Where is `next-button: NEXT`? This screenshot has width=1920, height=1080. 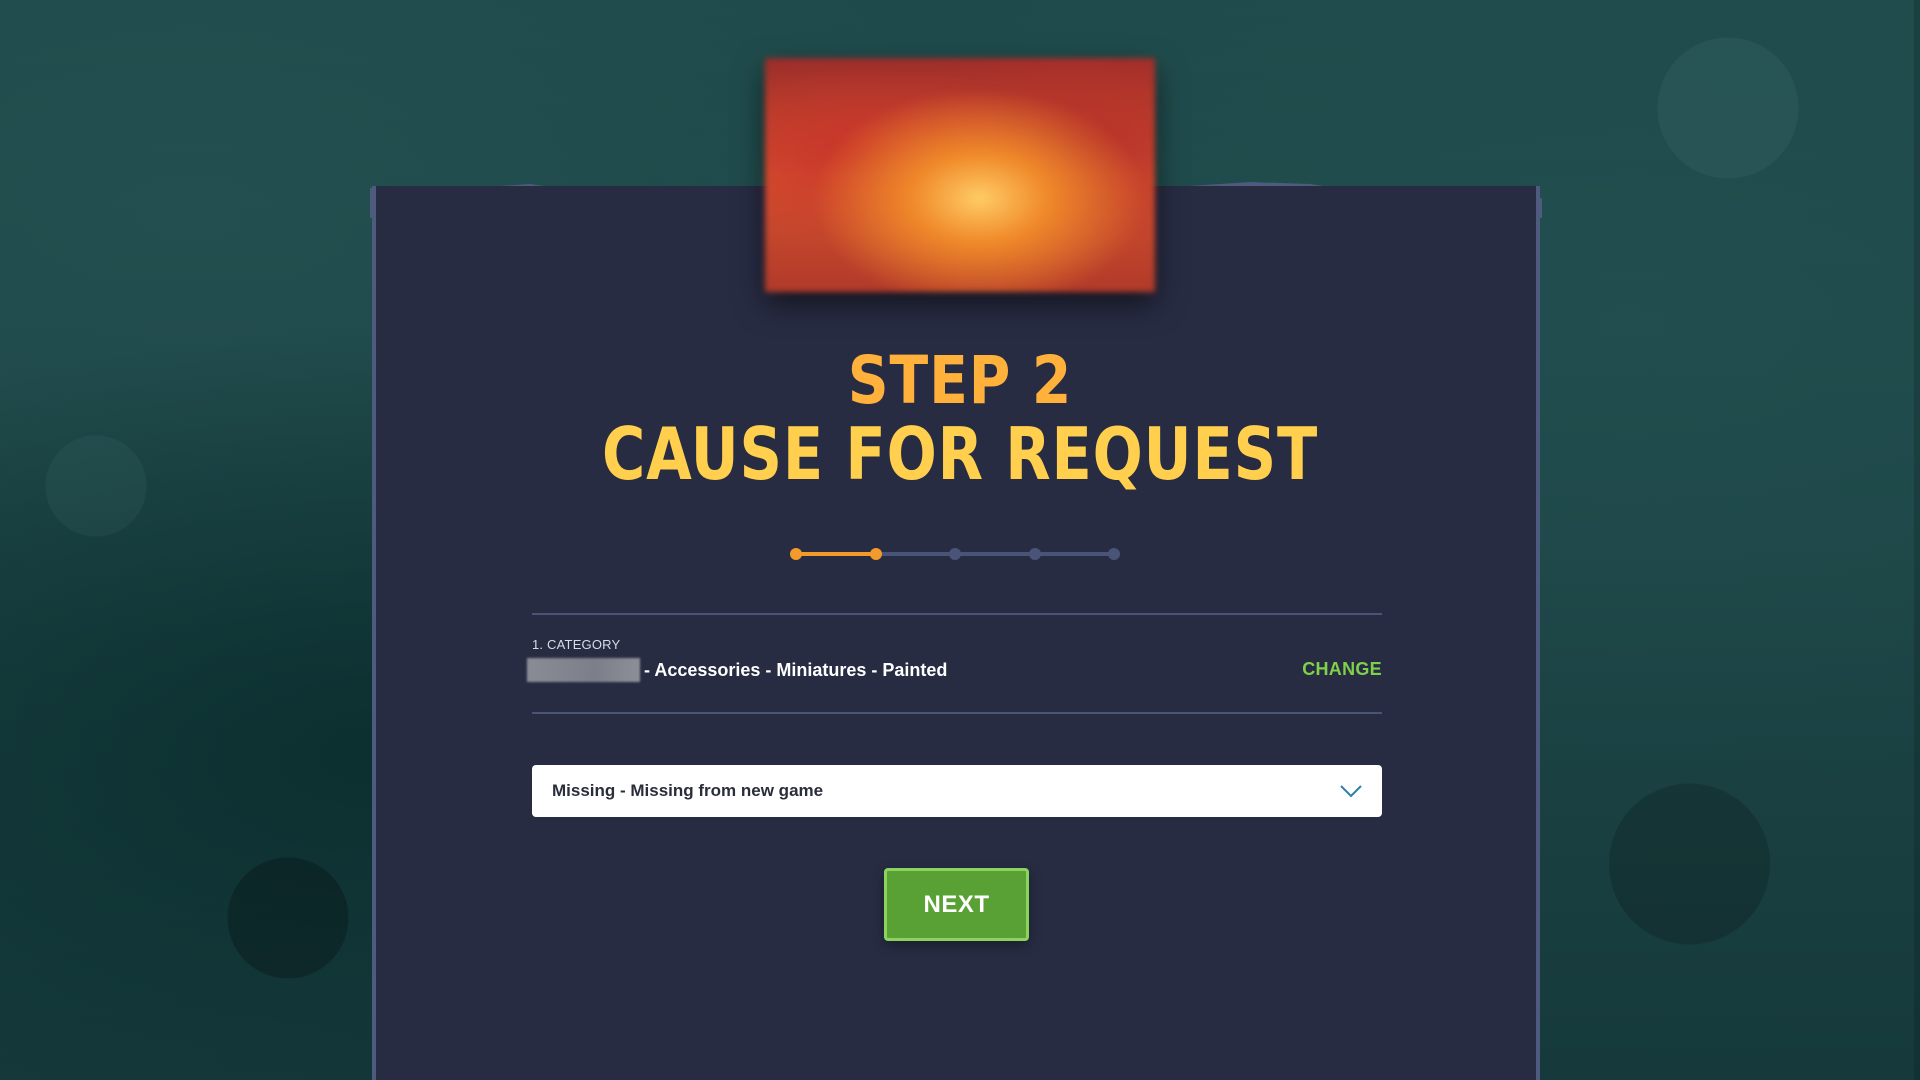
next-button: NEXT is located at coordinates (956, 904).